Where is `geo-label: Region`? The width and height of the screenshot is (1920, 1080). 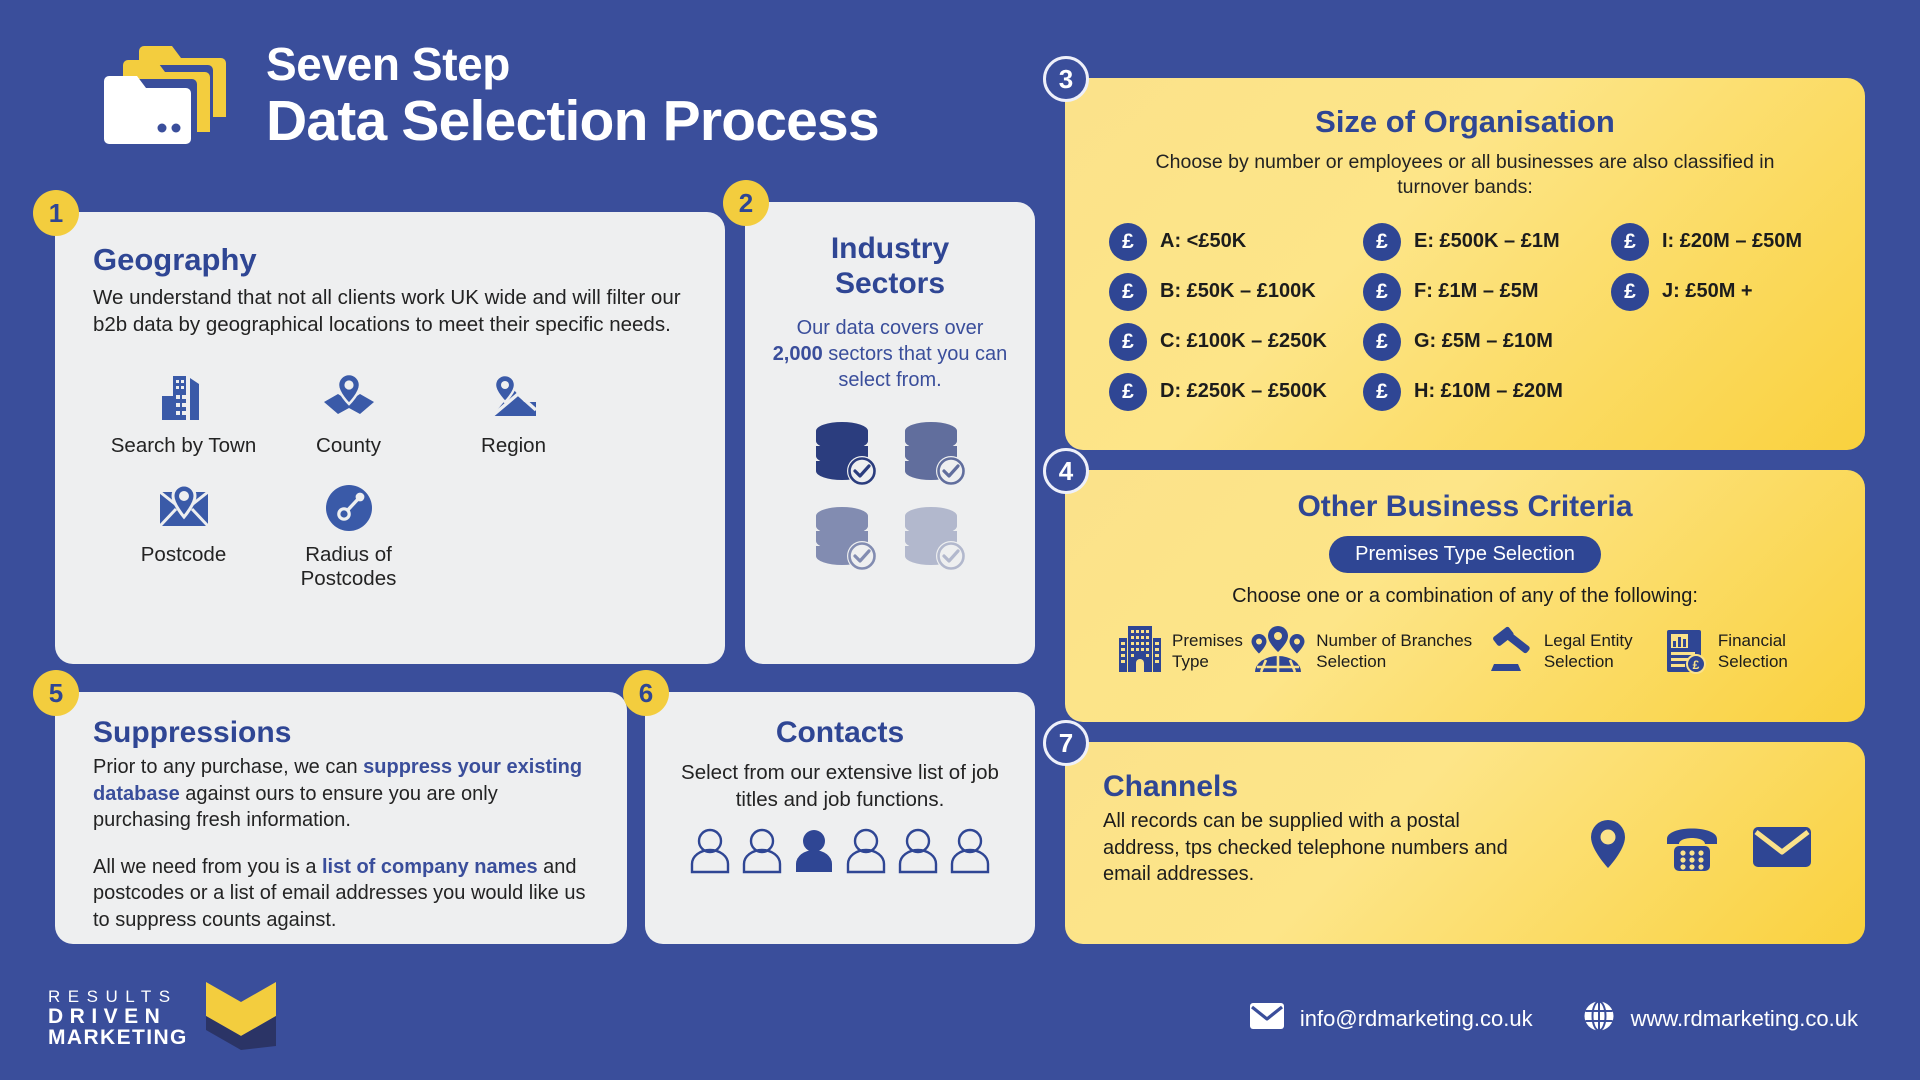
geo-label: Region is located at coordinates (513, 446).